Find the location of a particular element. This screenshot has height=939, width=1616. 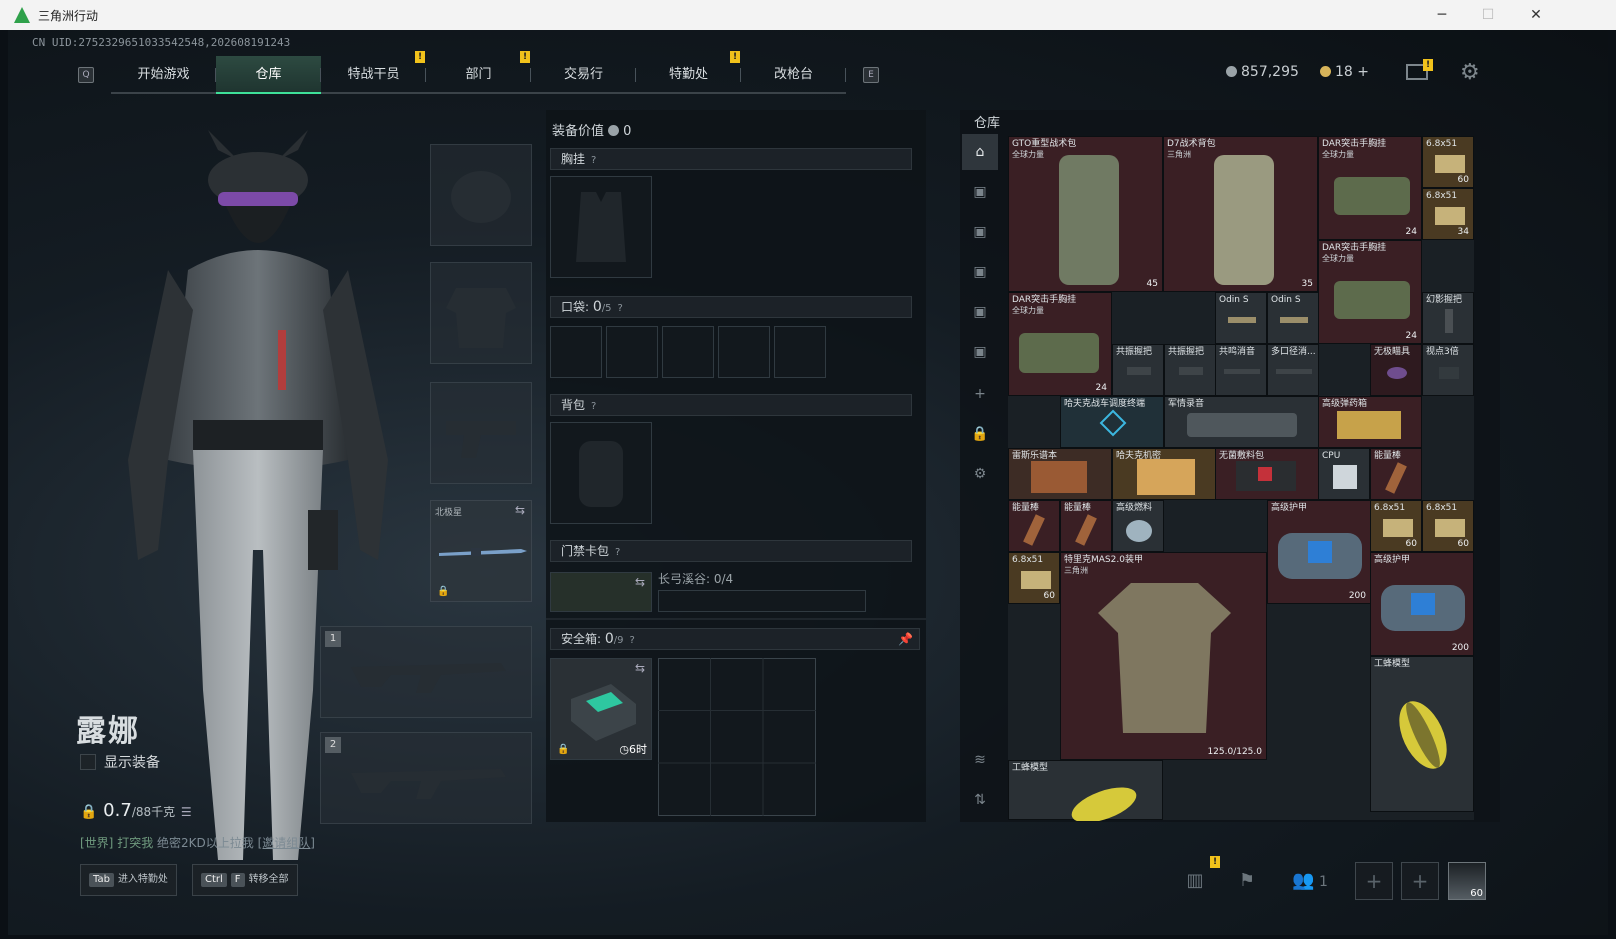

warehouse-home-icon: ⌂ is located at coordinates (980, 152).